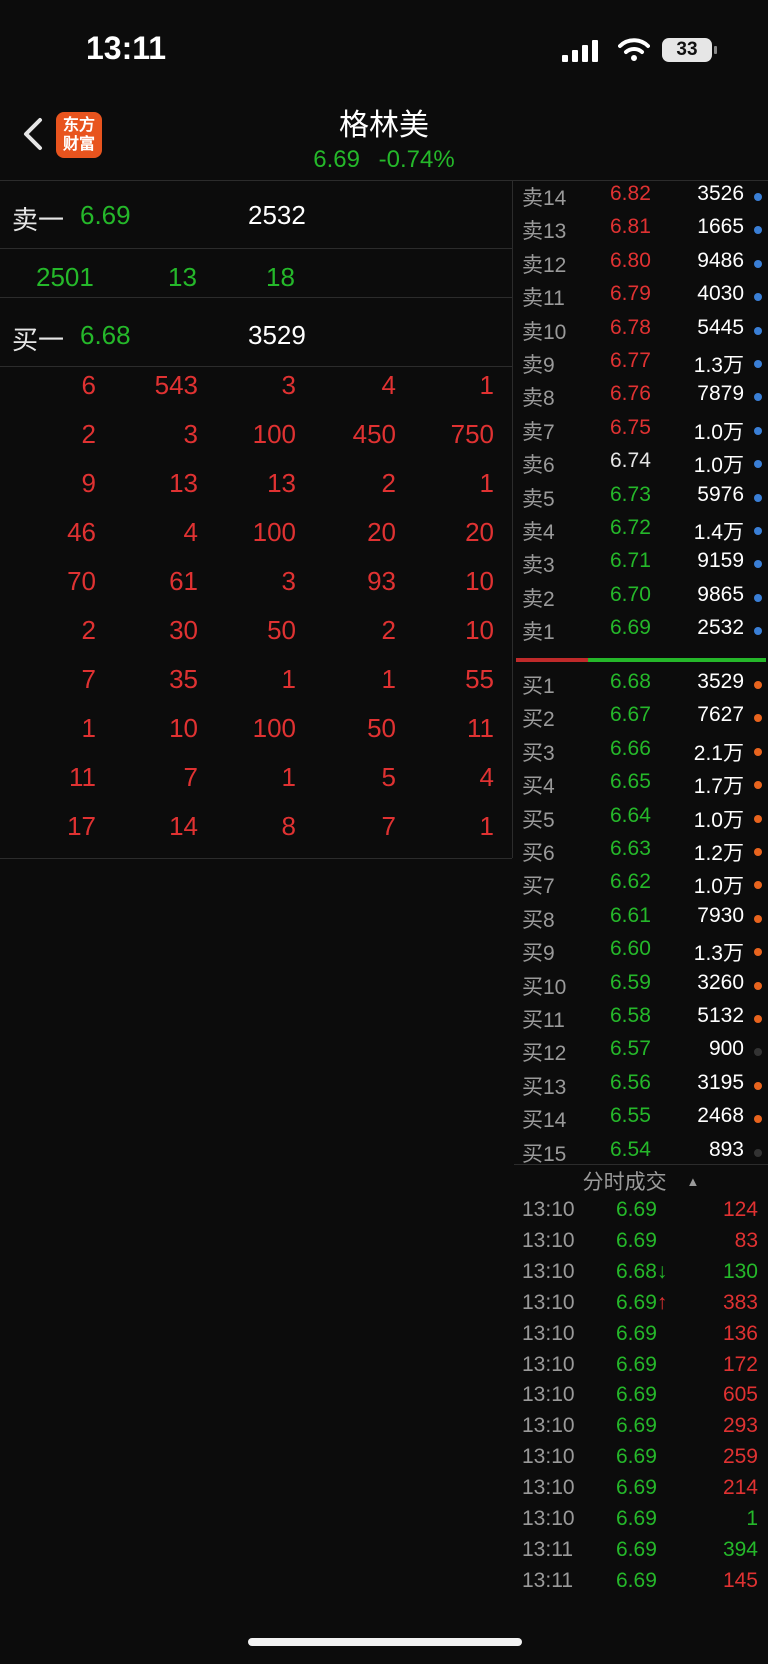  I want to click on queue-row: 9 13 13 2 1, so click(256, 492).